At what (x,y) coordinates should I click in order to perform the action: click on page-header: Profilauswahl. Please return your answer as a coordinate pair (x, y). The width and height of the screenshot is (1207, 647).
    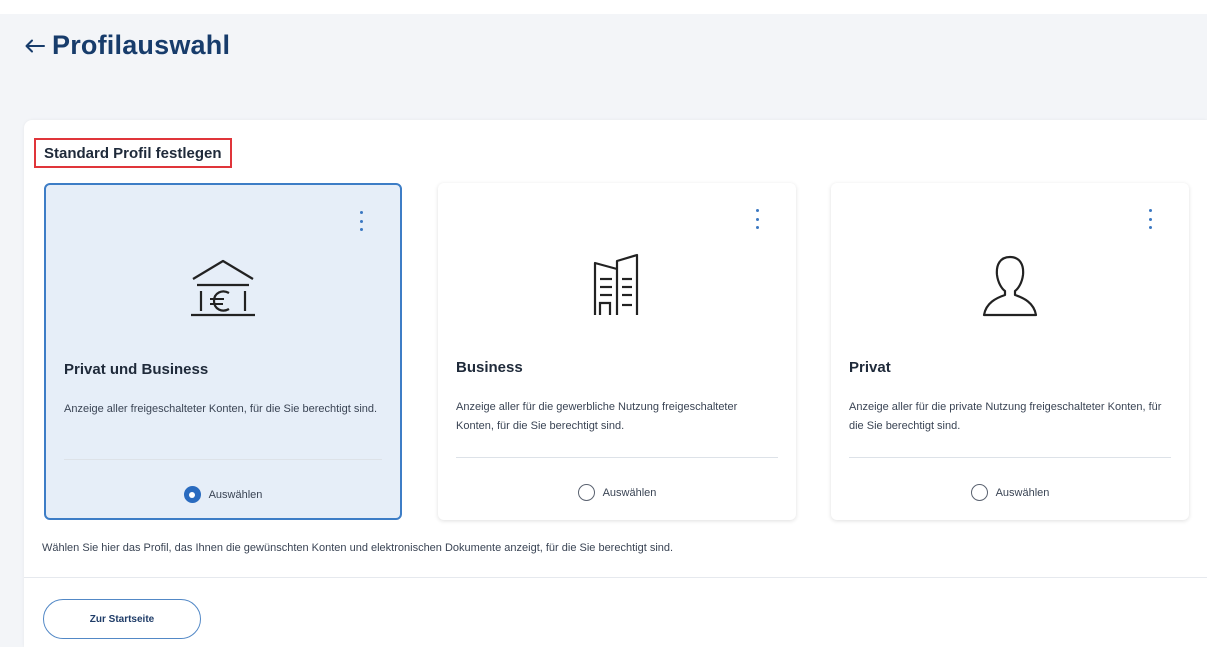
    Looking at the image, I should click on (125, 45).